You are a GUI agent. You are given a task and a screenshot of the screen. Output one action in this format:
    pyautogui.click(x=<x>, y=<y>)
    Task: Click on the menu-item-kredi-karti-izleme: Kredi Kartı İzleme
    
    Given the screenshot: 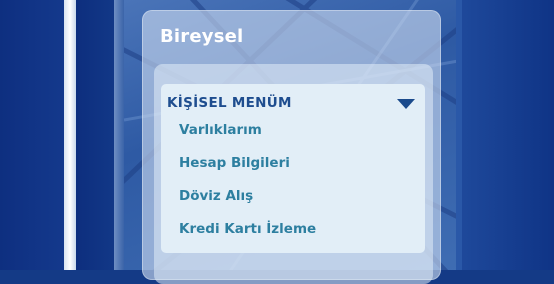 What is the action you would take?
    pyautogui.click(x=247, y=235)
    